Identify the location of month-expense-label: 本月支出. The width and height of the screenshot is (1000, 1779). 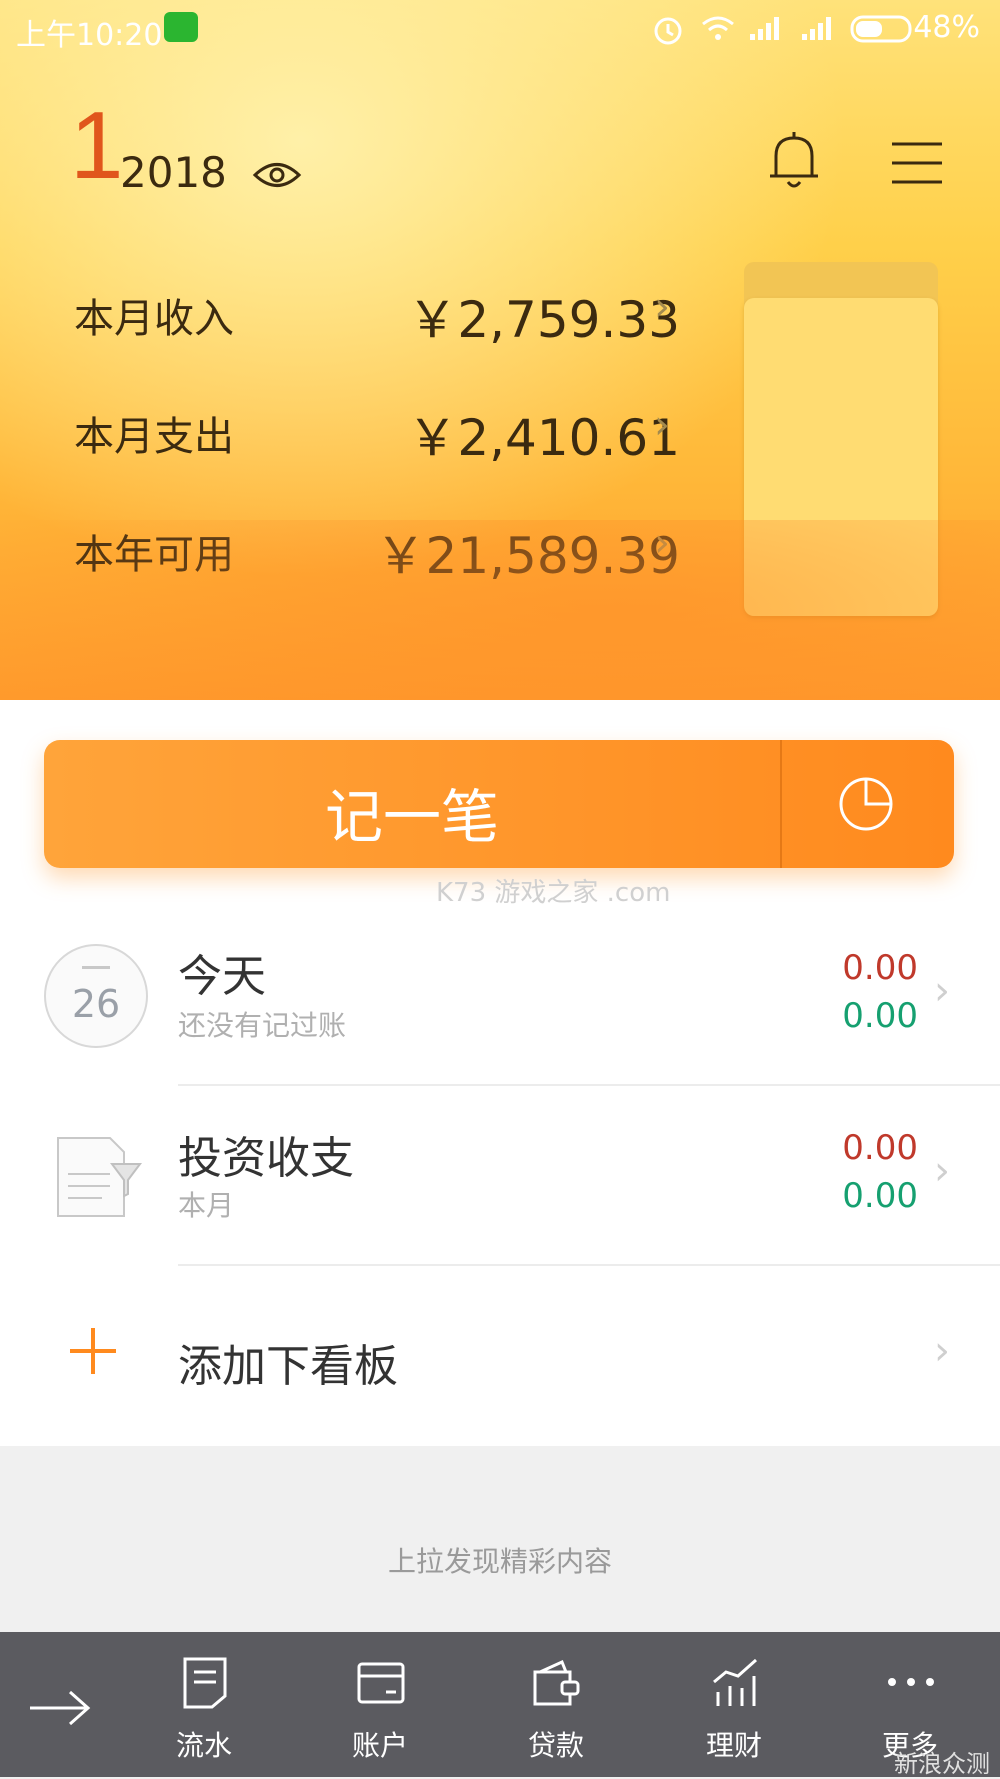
(154, 433).